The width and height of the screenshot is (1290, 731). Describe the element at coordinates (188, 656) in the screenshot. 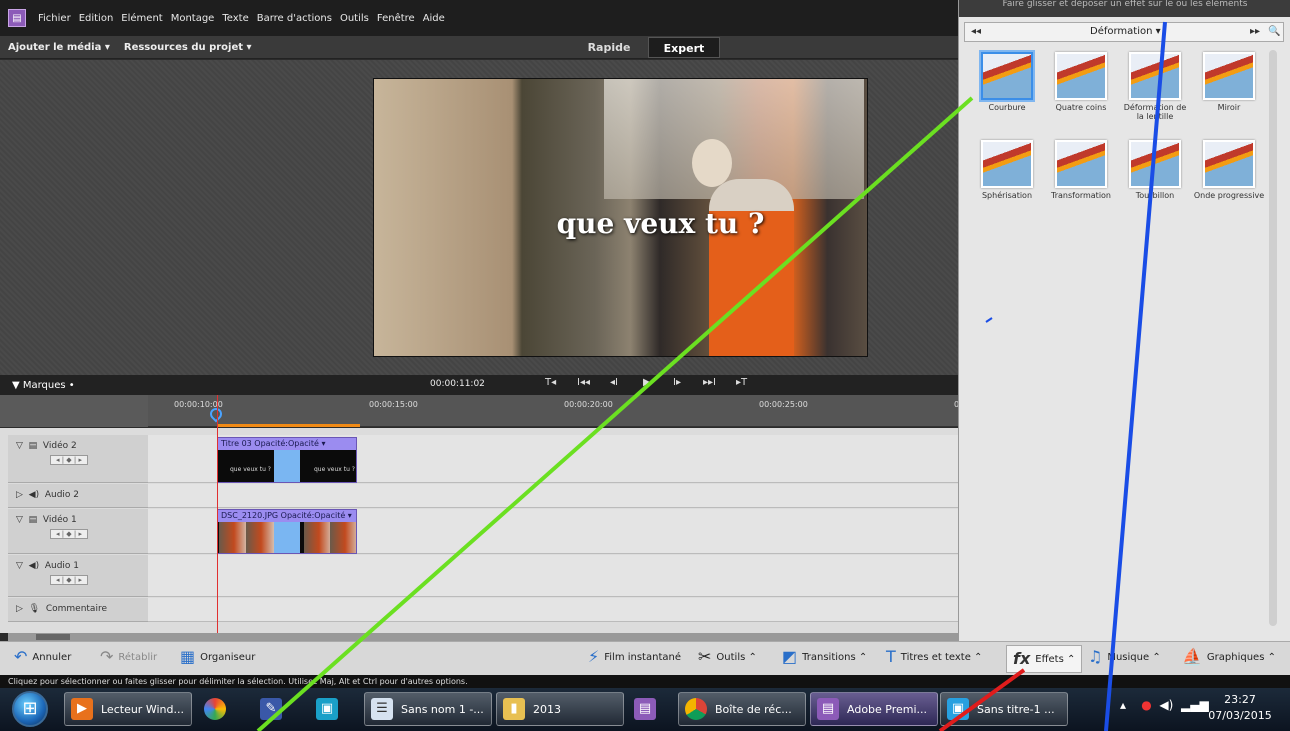

I see `organizer-icon: ▦` at that location.